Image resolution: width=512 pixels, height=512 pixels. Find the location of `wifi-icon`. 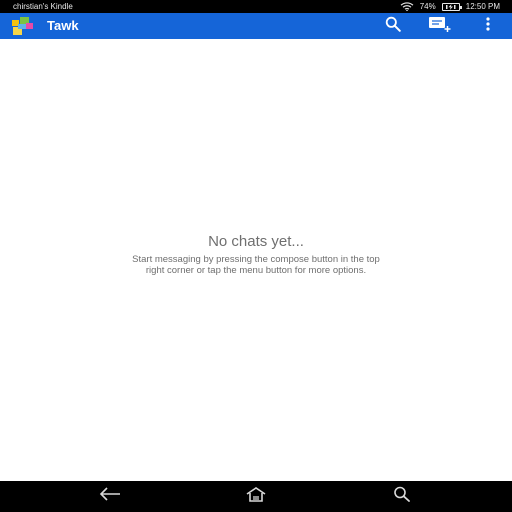

wifi-icon is located at coordinates (407, 6).